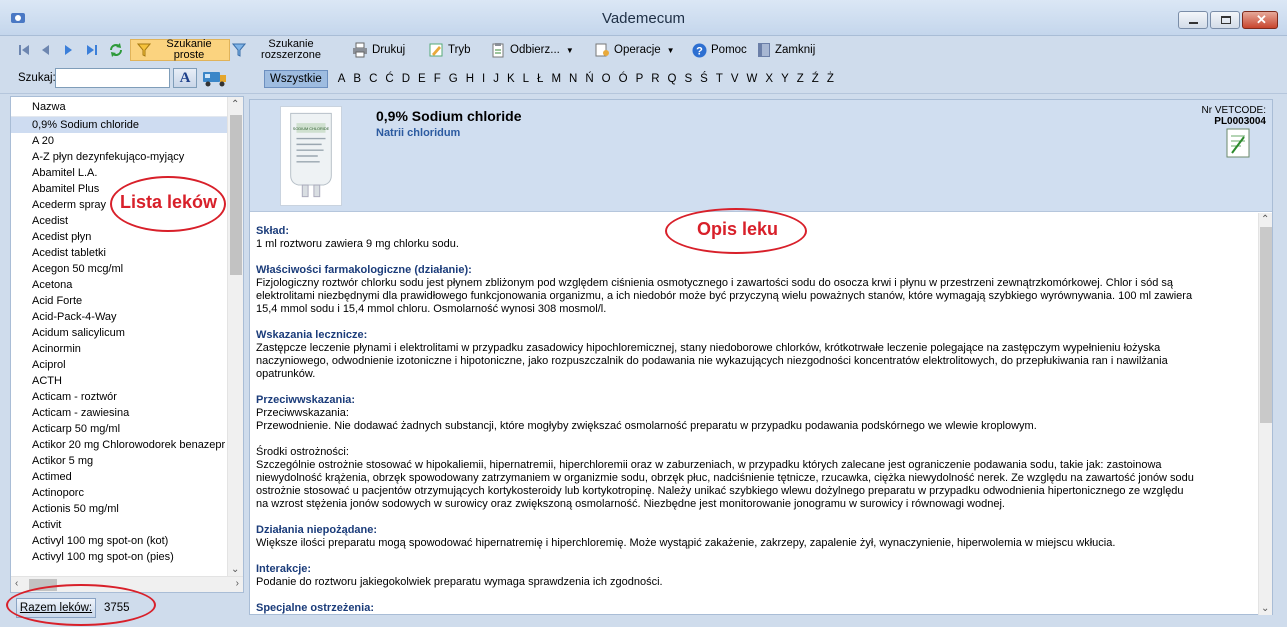  I want to click on chevron-down-icon: ▼, so click(569, 50).